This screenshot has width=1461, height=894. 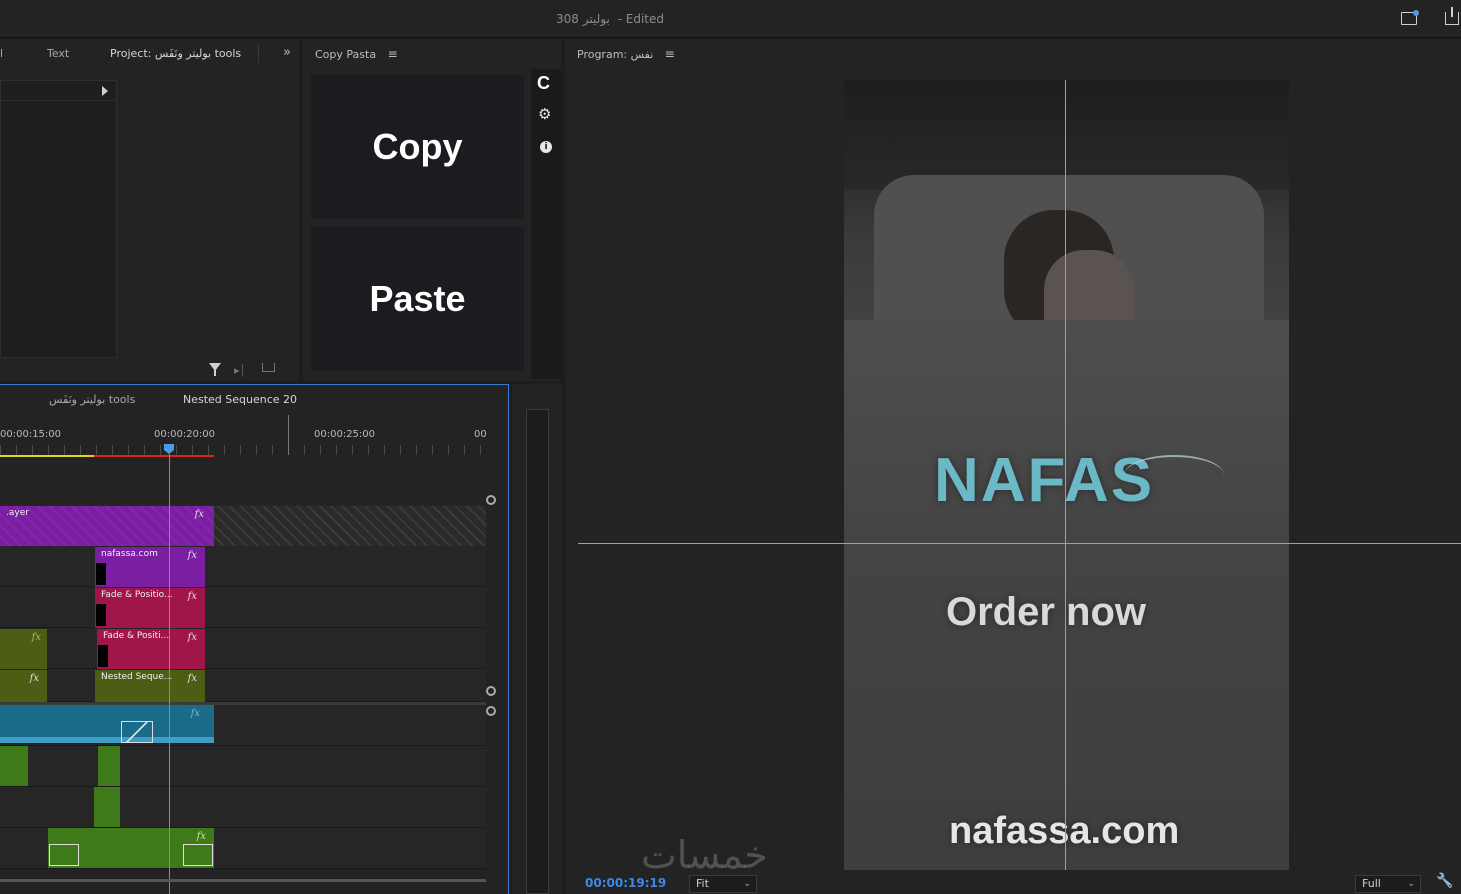 I want to click on share-icon, so click(x=1452, y=16).